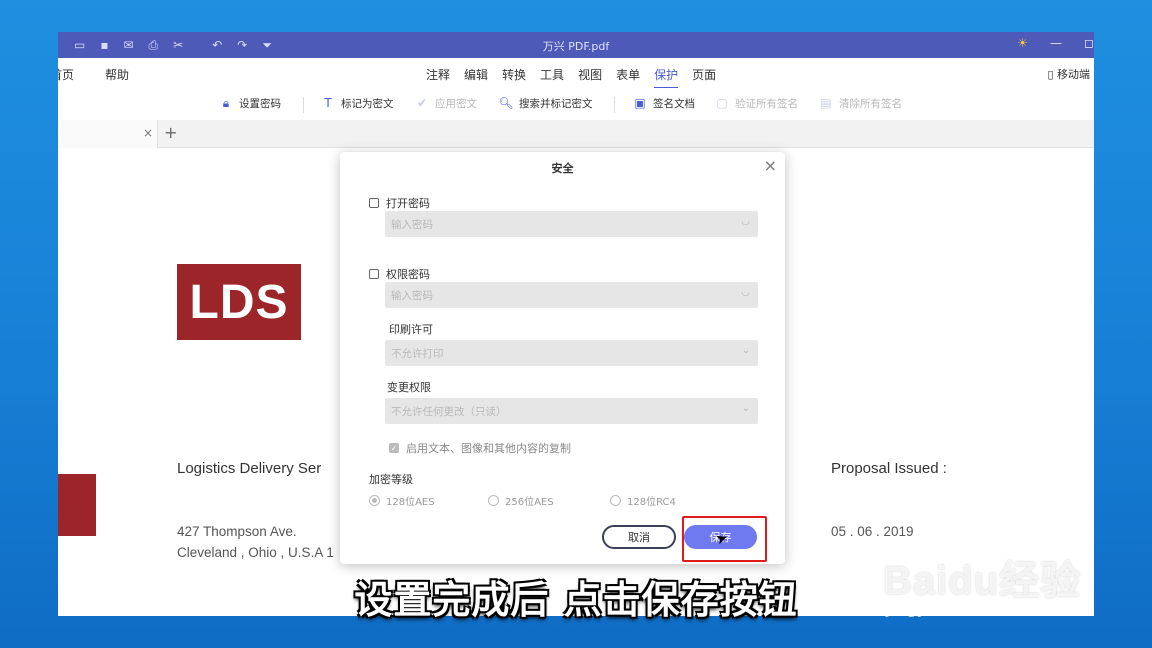 Image resolution: width=1152 pixels, height=648 pixels. Describe the element at coordinates (409, 387) in the screenshot. I see `change-permission-label: 变更权限` at that location.